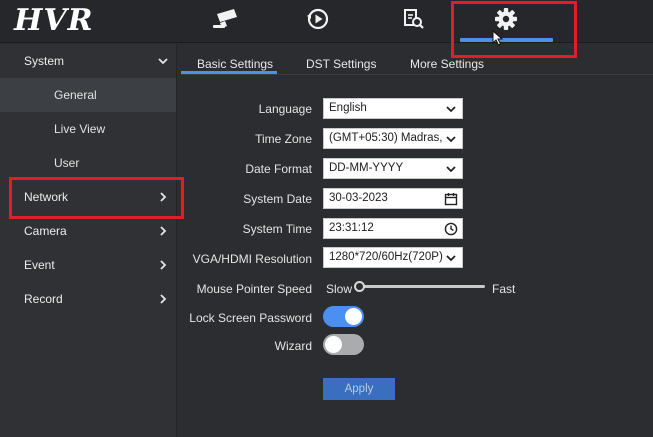 The height and width of the screenshot is (437, 653). Describe the element at coordinates (283, 139) in the screenshot. I see `time-zone-label: Time Zone` at that location.